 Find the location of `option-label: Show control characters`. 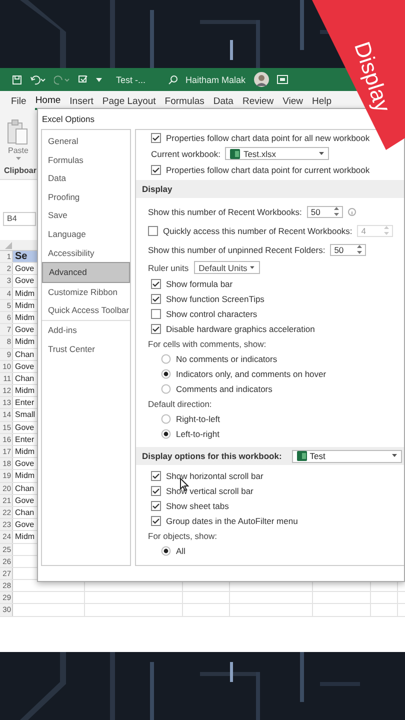

option-label: Show control characters is located at coordinates (212, 313).